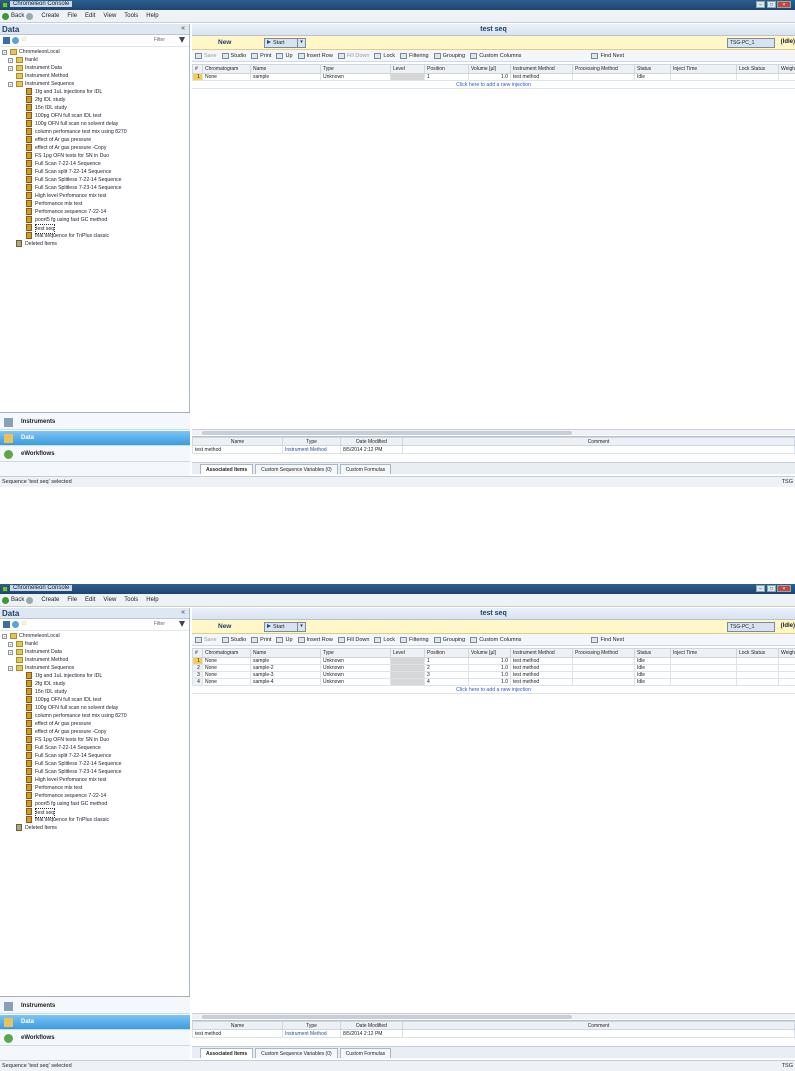  What do you see at coordinates (384, 55) in the screenshot?
I see `lock-button: Lock` at bounding box center [384, 55].